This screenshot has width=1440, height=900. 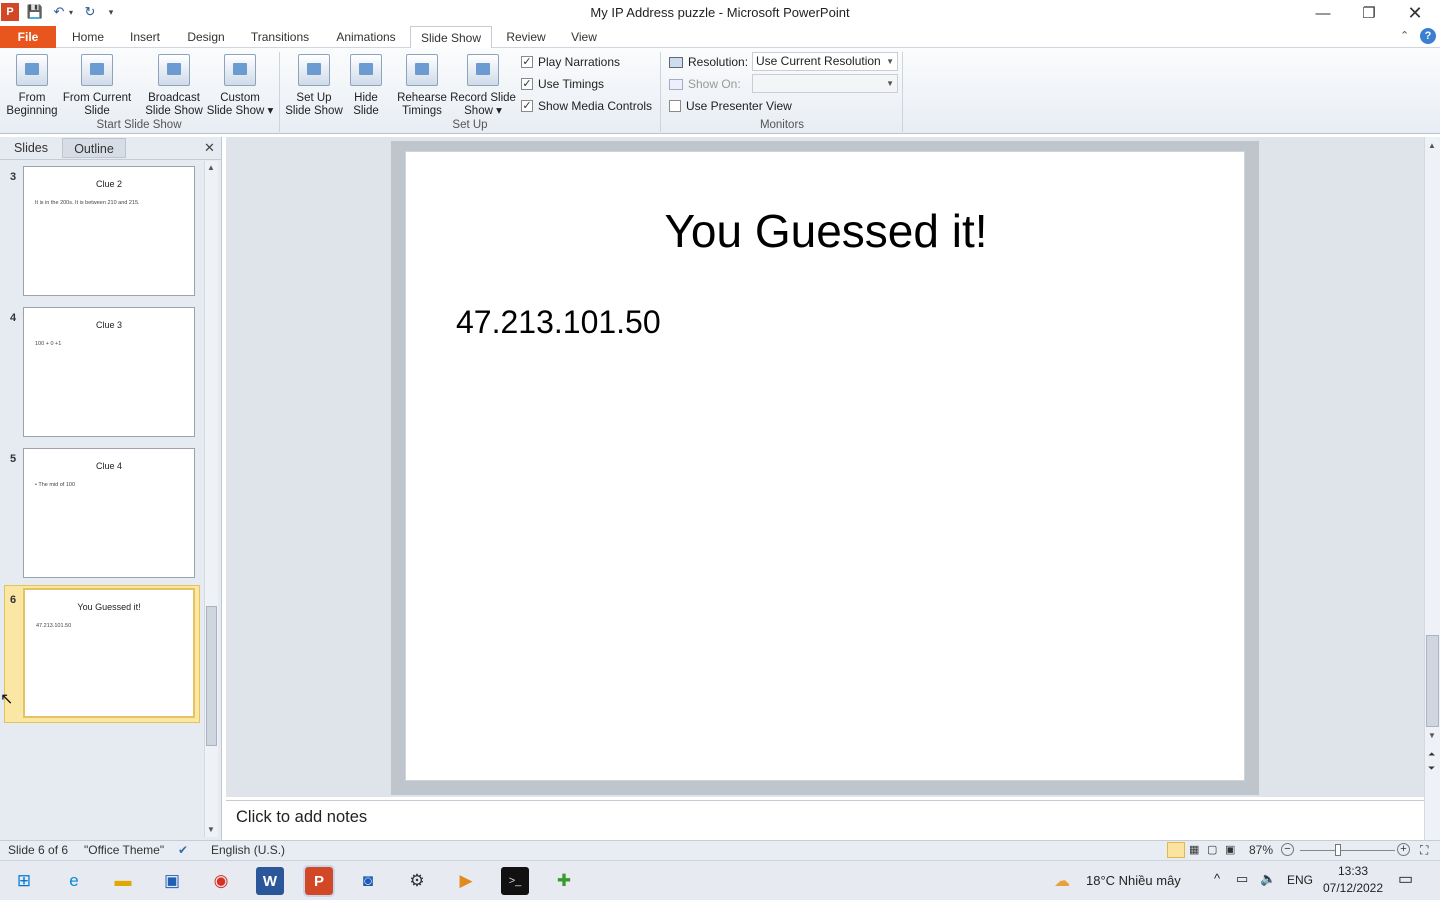 I want to click on zoom-level: 87%, so click(x=1261, y=850).